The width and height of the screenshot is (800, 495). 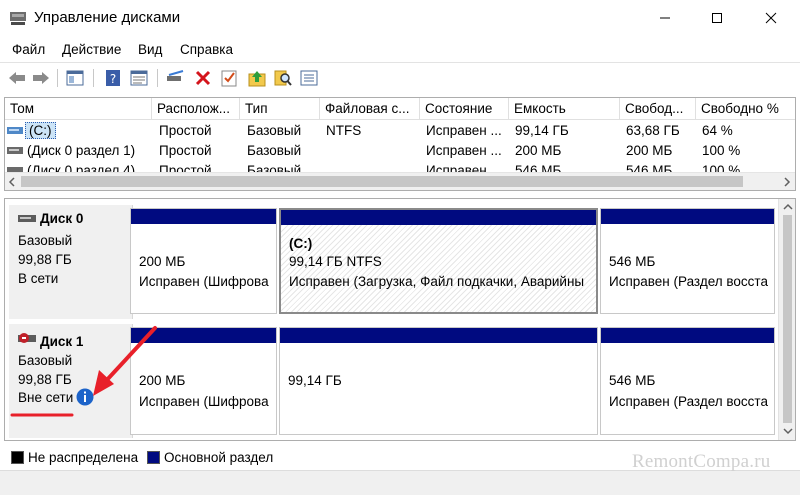 I want to click on toolbar-separator, so click(x=57, y=78).